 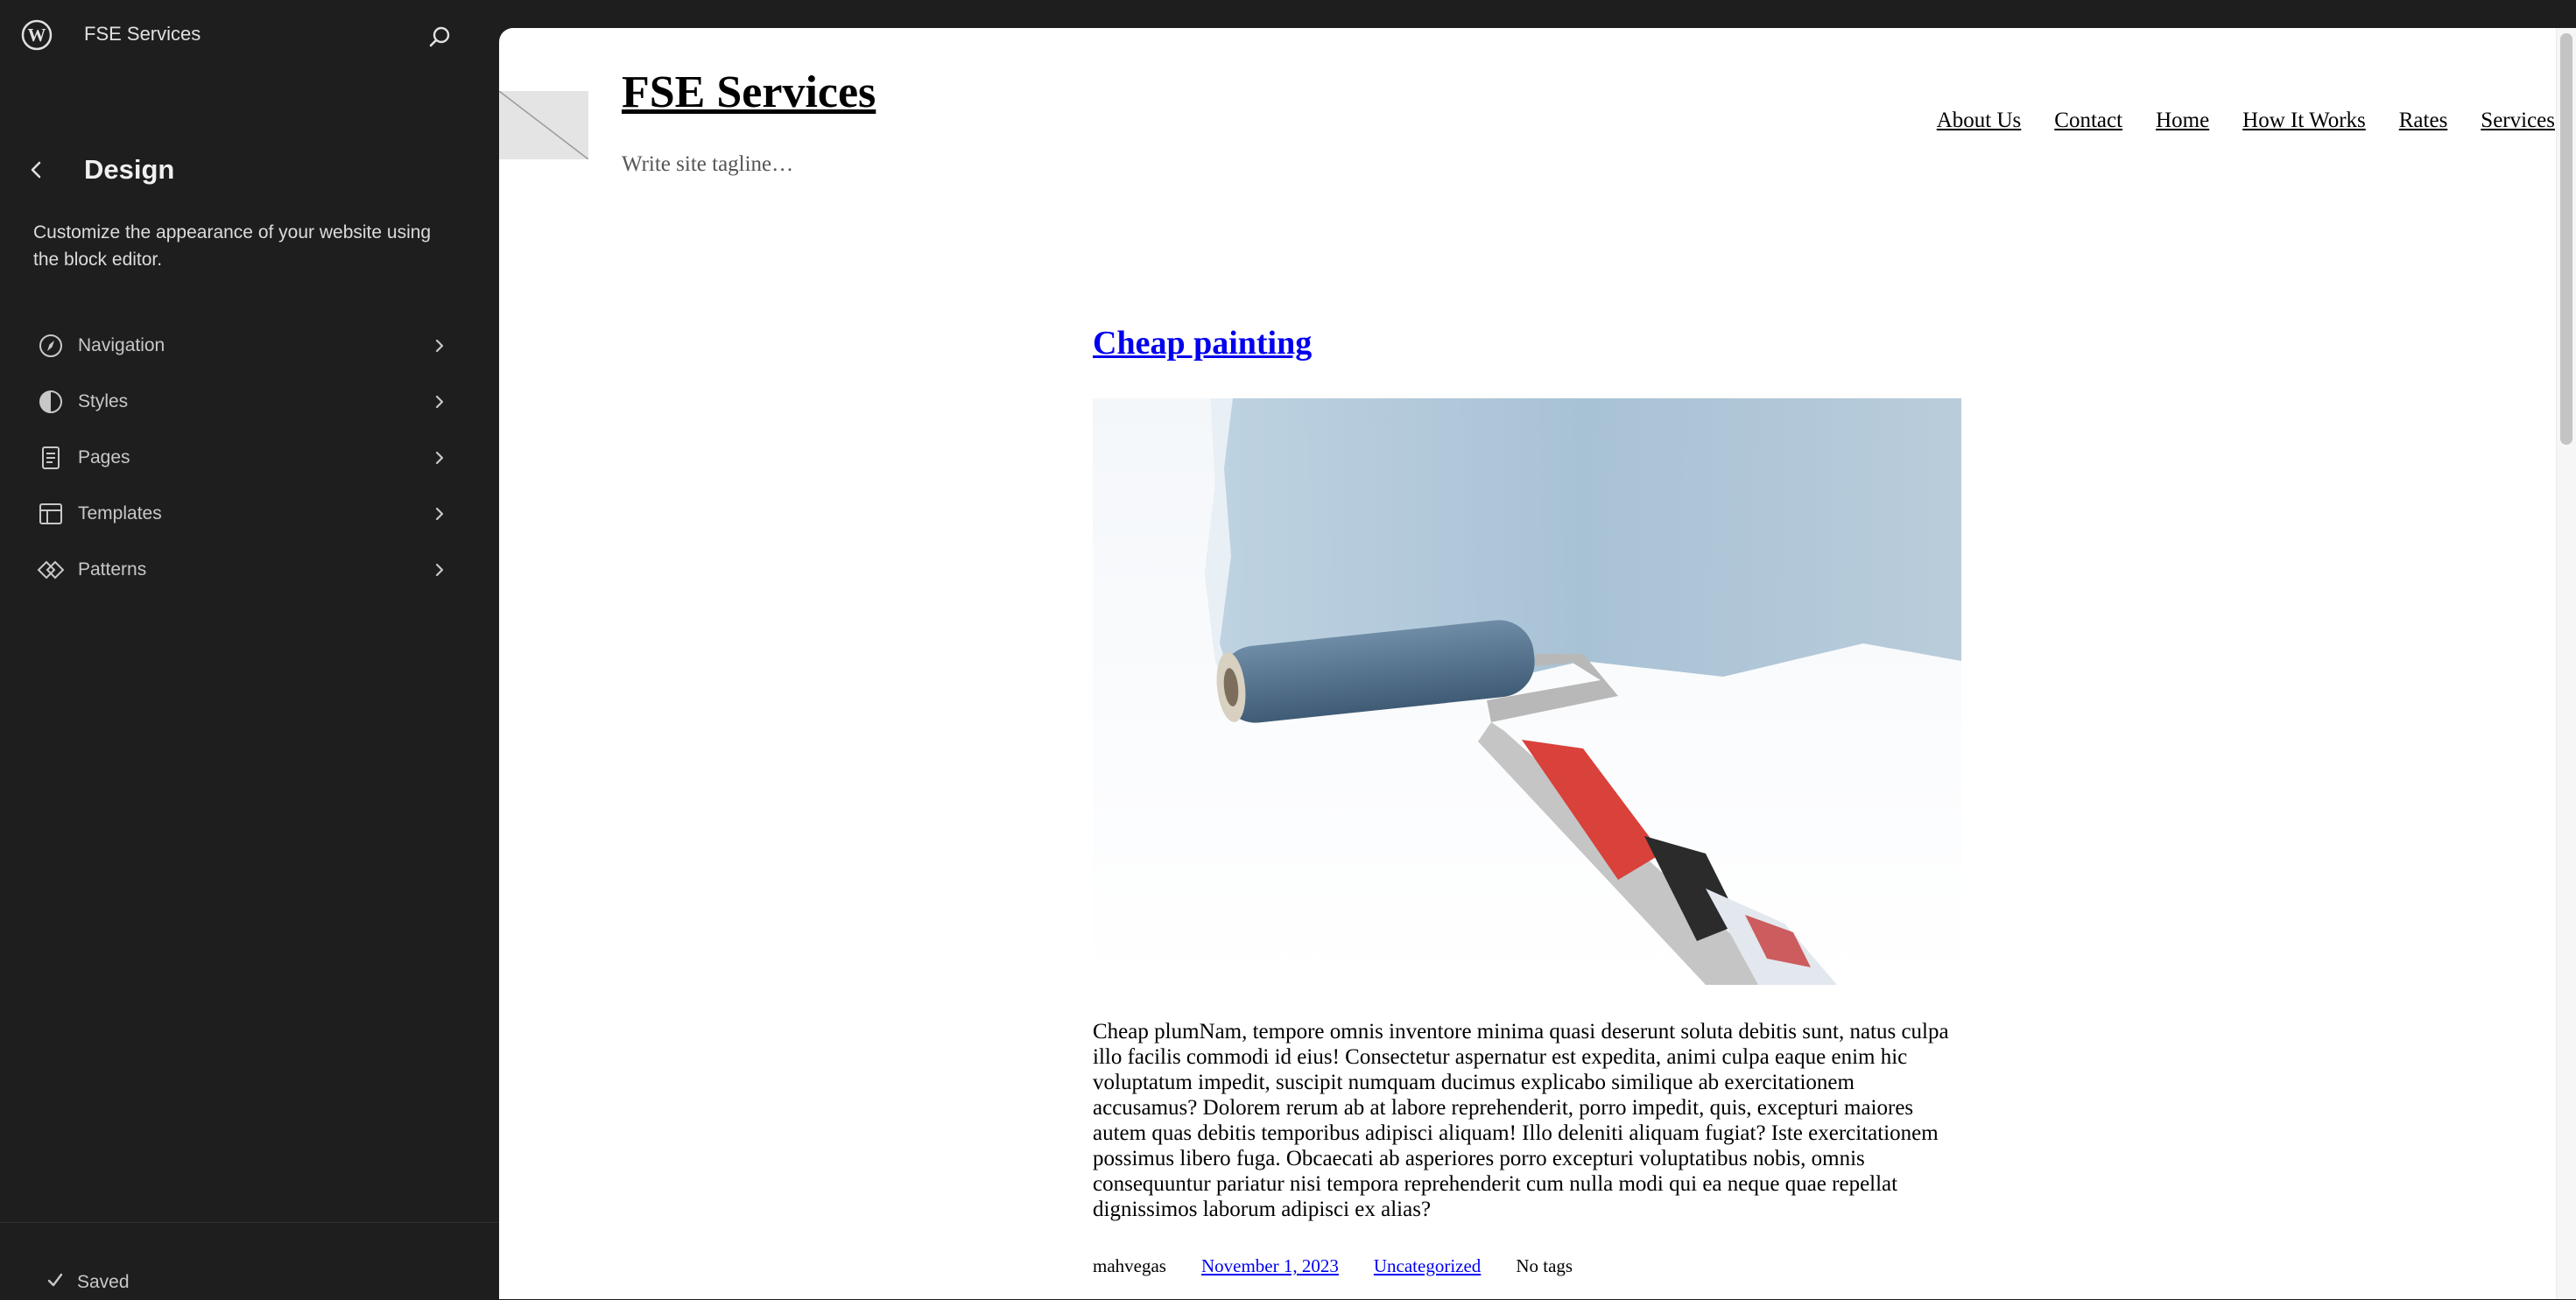 What do you see at coordinates (103, 401) in the screenshot?
I see `menu-item-label: Styles` at bounding box center [103, 401].